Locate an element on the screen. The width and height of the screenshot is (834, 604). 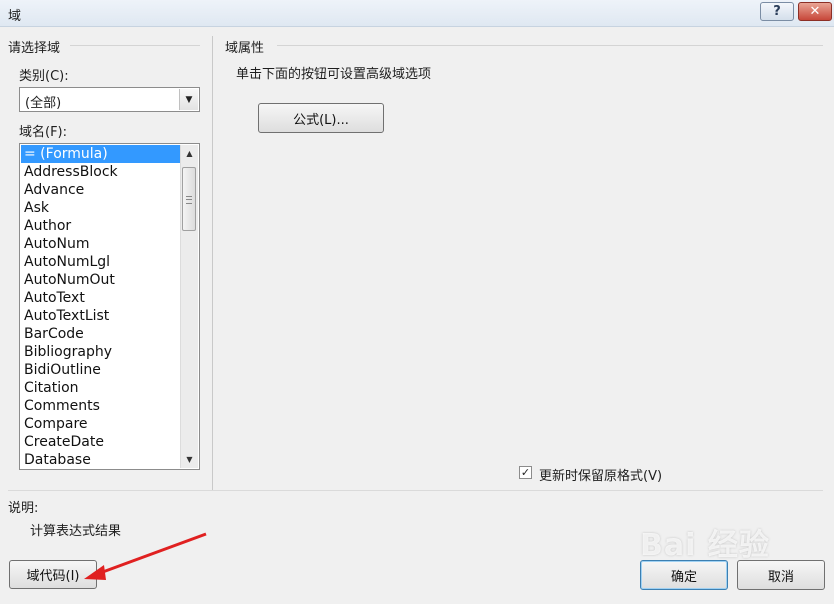
watermark-logo: Bai 经验 is located at coordinates (705, 545).